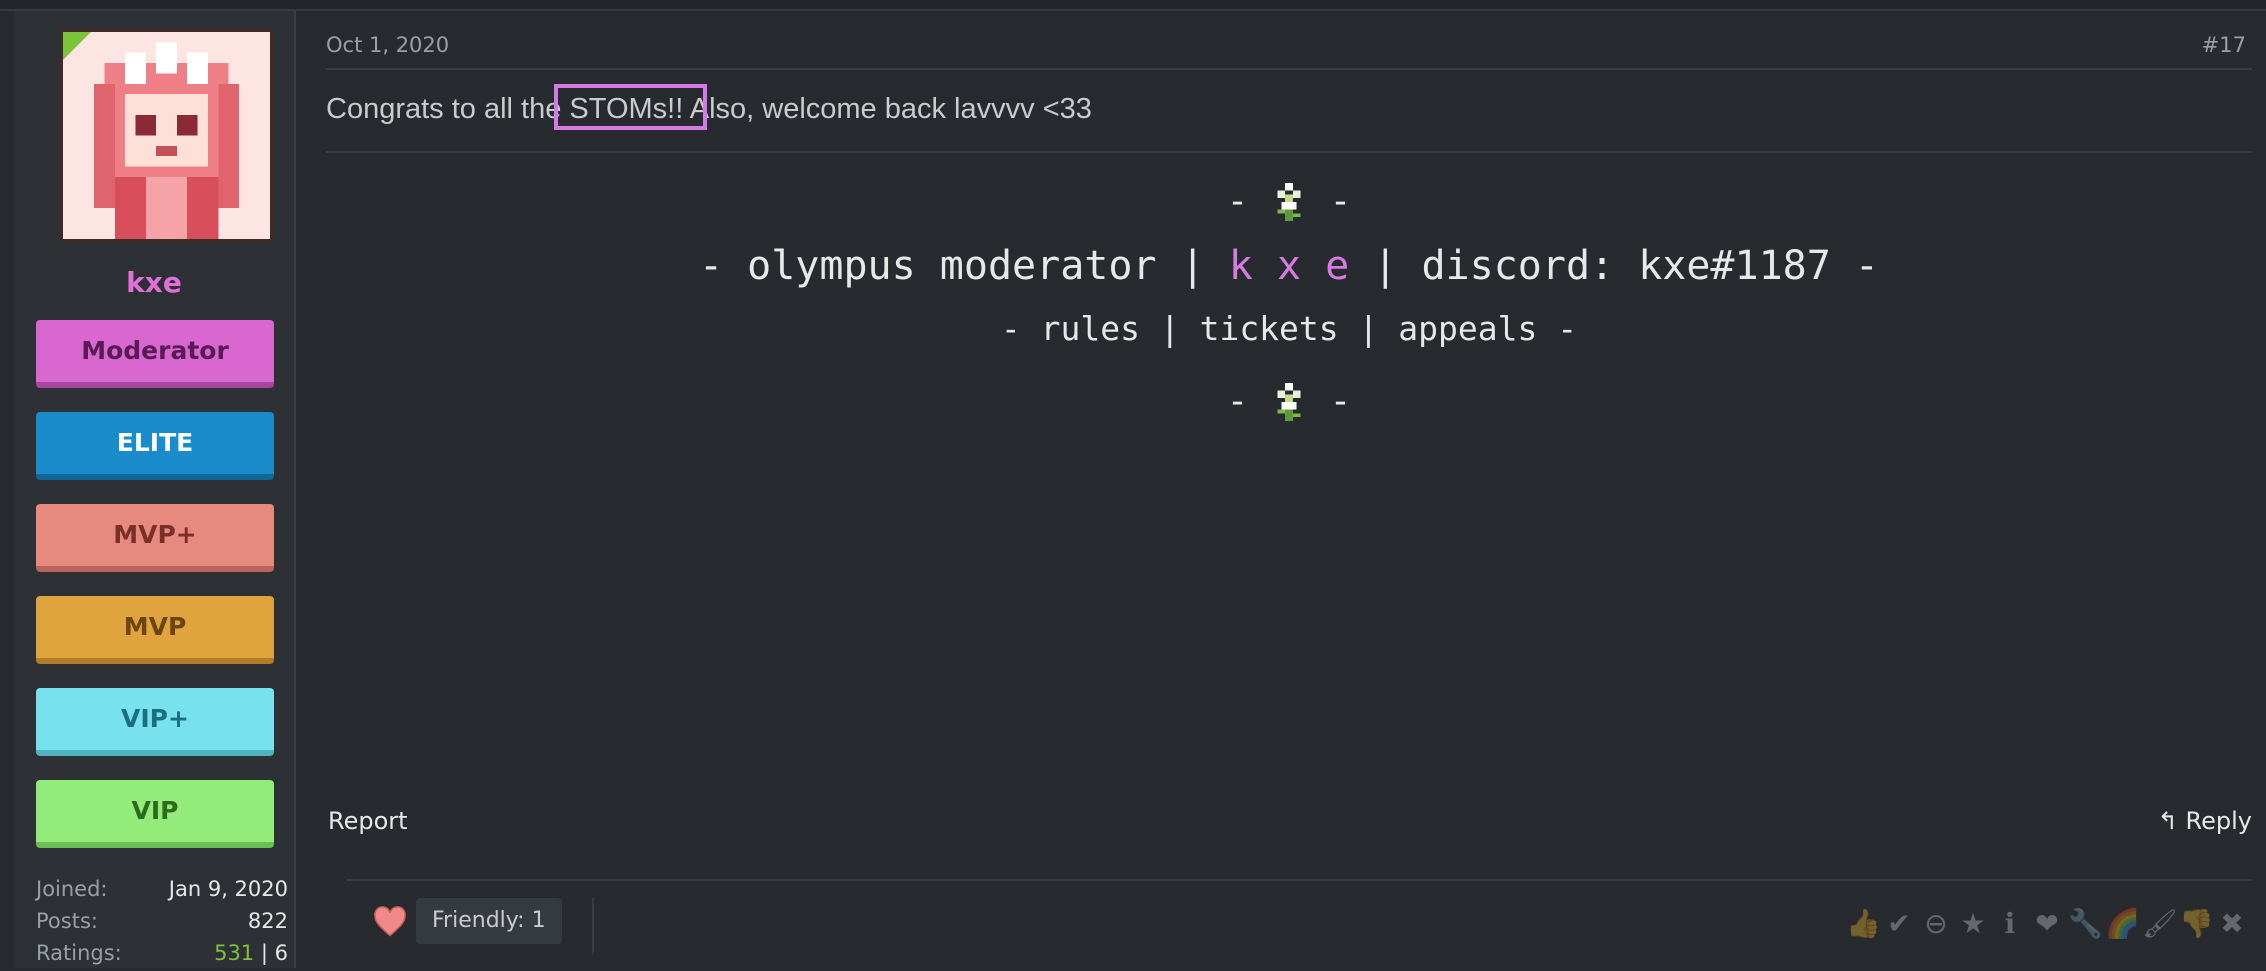 Image resolution: width=2266 pixels, height=971 pixels. What do you see at coordinates (2218, 821) in the screenshot?
I see `reply-label: Reply` at bounding box center [2218, 821].